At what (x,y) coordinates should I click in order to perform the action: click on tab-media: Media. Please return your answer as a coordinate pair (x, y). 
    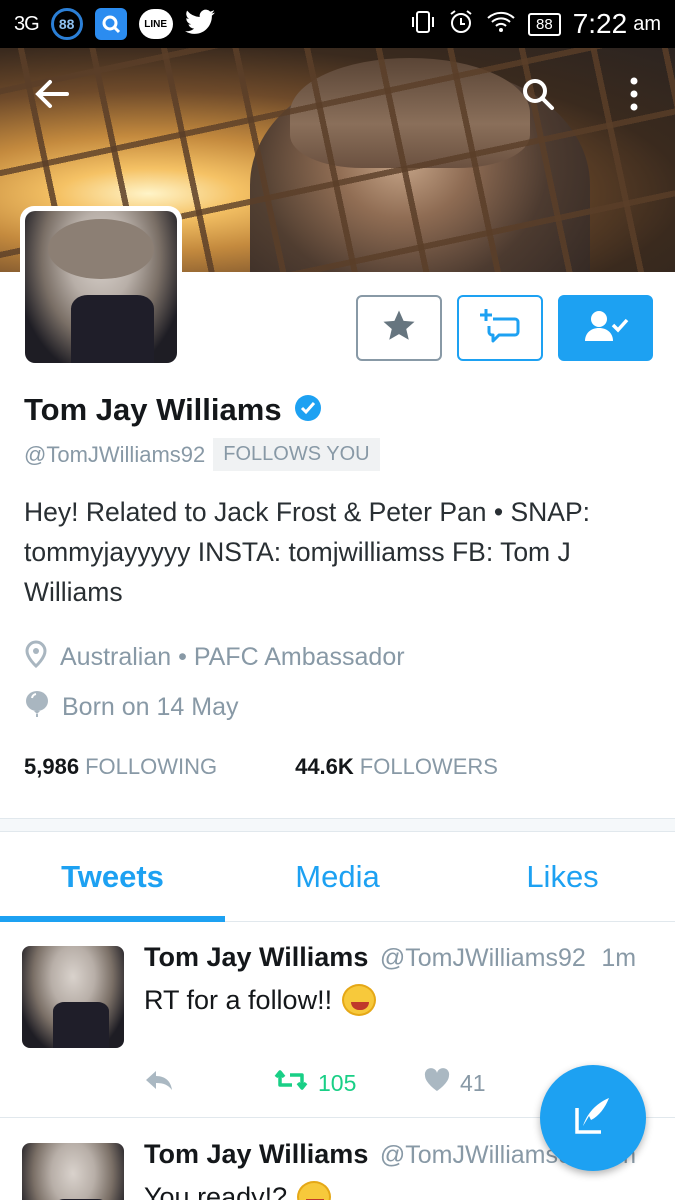
    Looking at the image, I should click on (337, 876).